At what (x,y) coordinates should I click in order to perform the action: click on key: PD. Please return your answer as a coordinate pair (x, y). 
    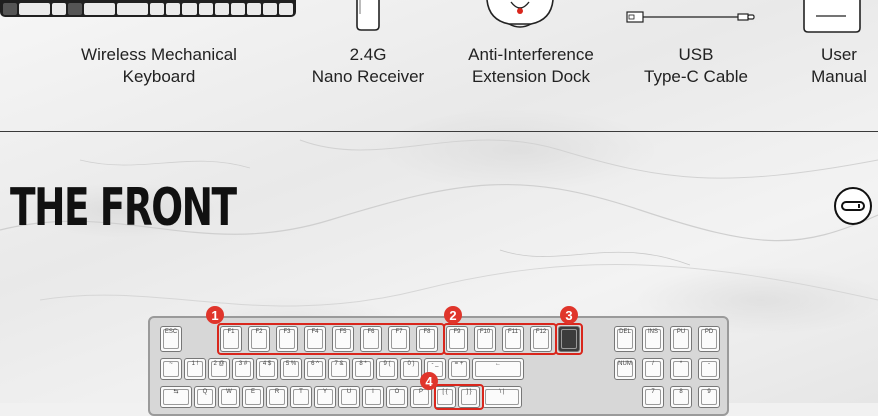
    Looking at the image, I should click on (709, 339).